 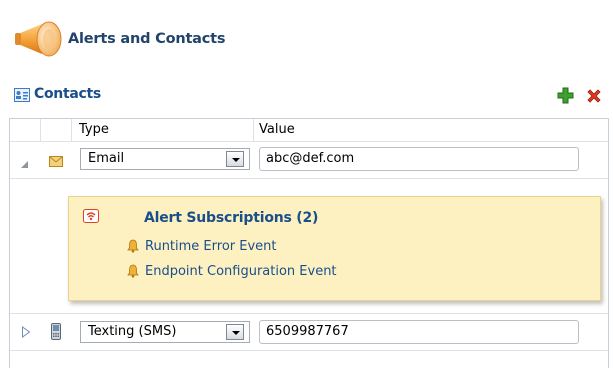 I want to click on expand-triangle-icon, so click(x=26, y=332).